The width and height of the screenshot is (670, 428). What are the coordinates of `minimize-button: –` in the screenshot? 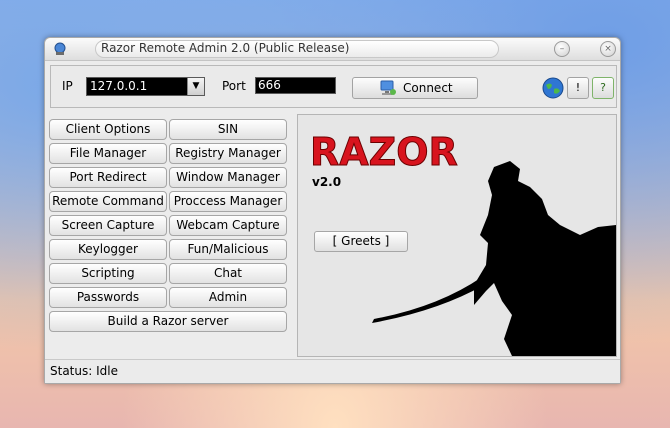 It's located at (562, 49).